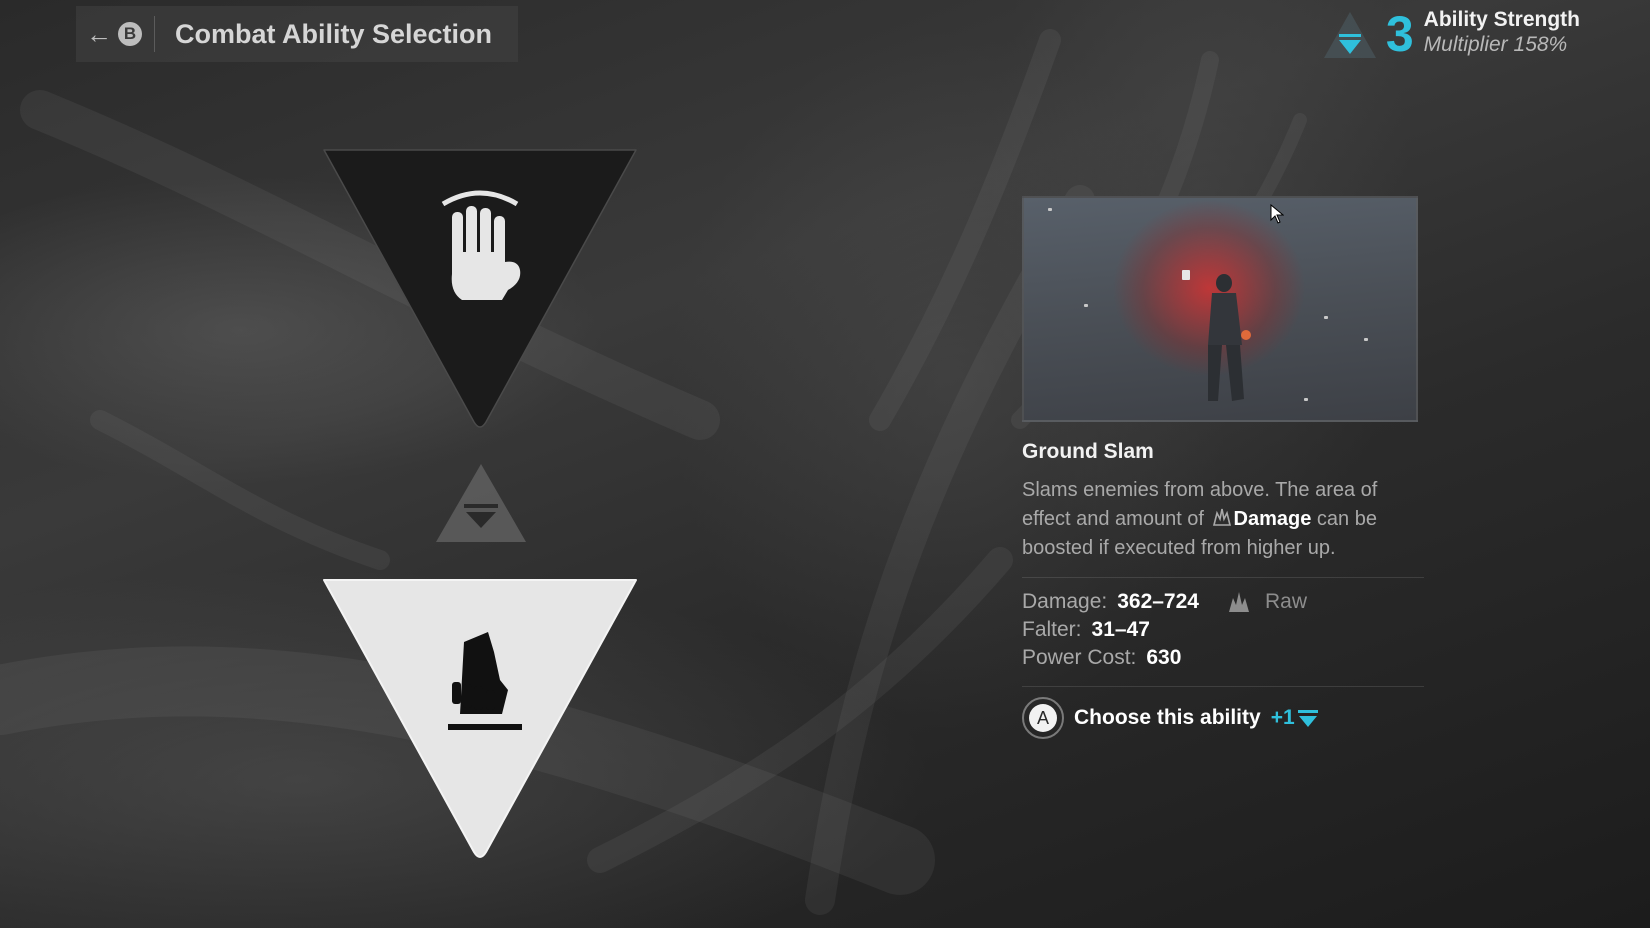 The height and width of the screenshot is (928, 1650). I want to click on title-bar: ← B Combat Ability Selection, so click(297, 34).